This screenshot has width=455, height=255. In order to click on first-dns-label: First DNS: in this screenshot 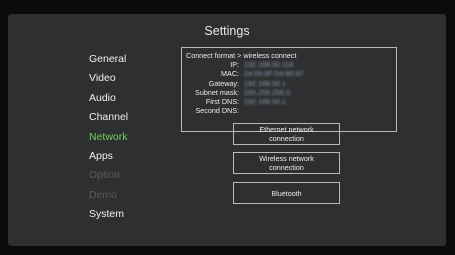, I will do `click(222, 102)`.